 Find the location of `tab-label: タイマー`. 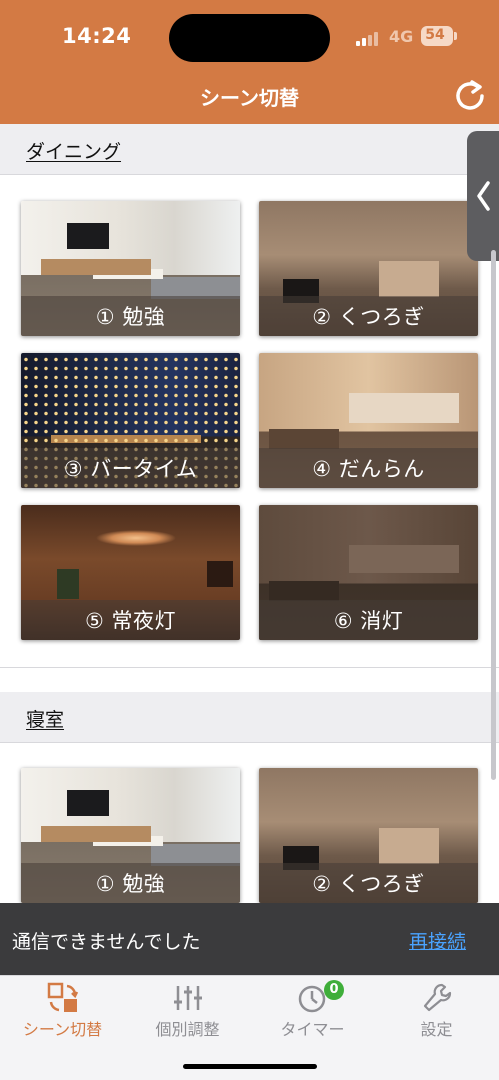

tab-label: タイマー is located at coordinates (312, 1029).